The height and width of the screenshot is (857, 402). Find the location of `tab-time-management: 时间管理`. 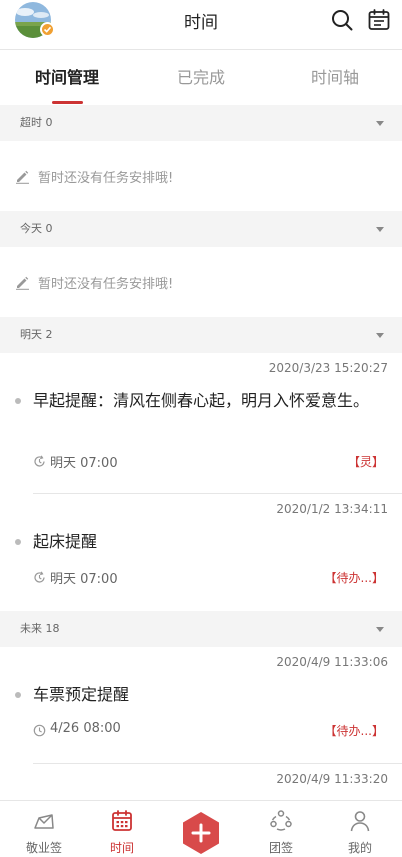

tab-time-management: 时间管理 is located at coordinates (67, 78).